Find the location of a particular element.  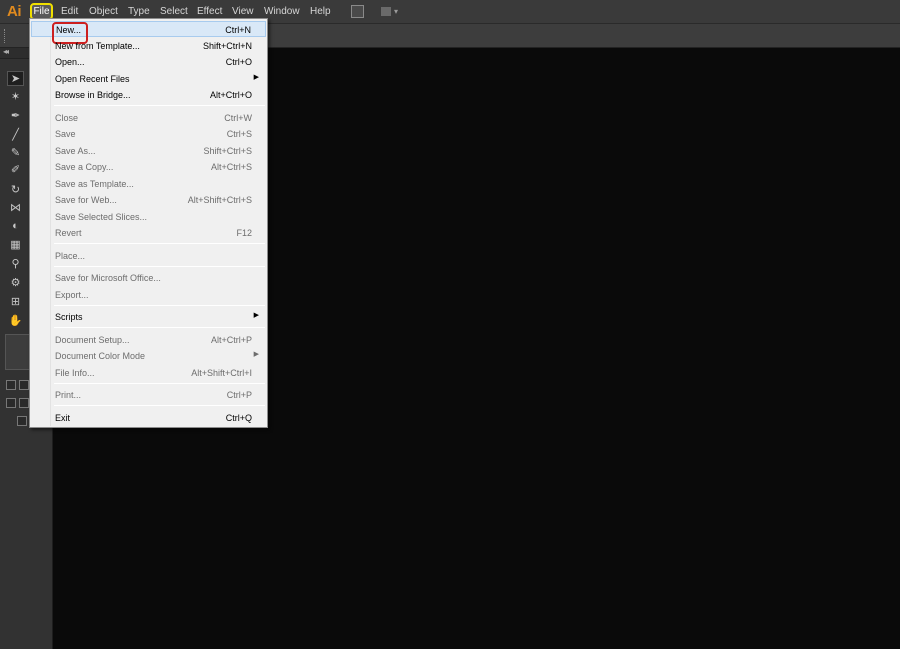

collapse-icon: ◂◂ is located at coordinates (6, 51).